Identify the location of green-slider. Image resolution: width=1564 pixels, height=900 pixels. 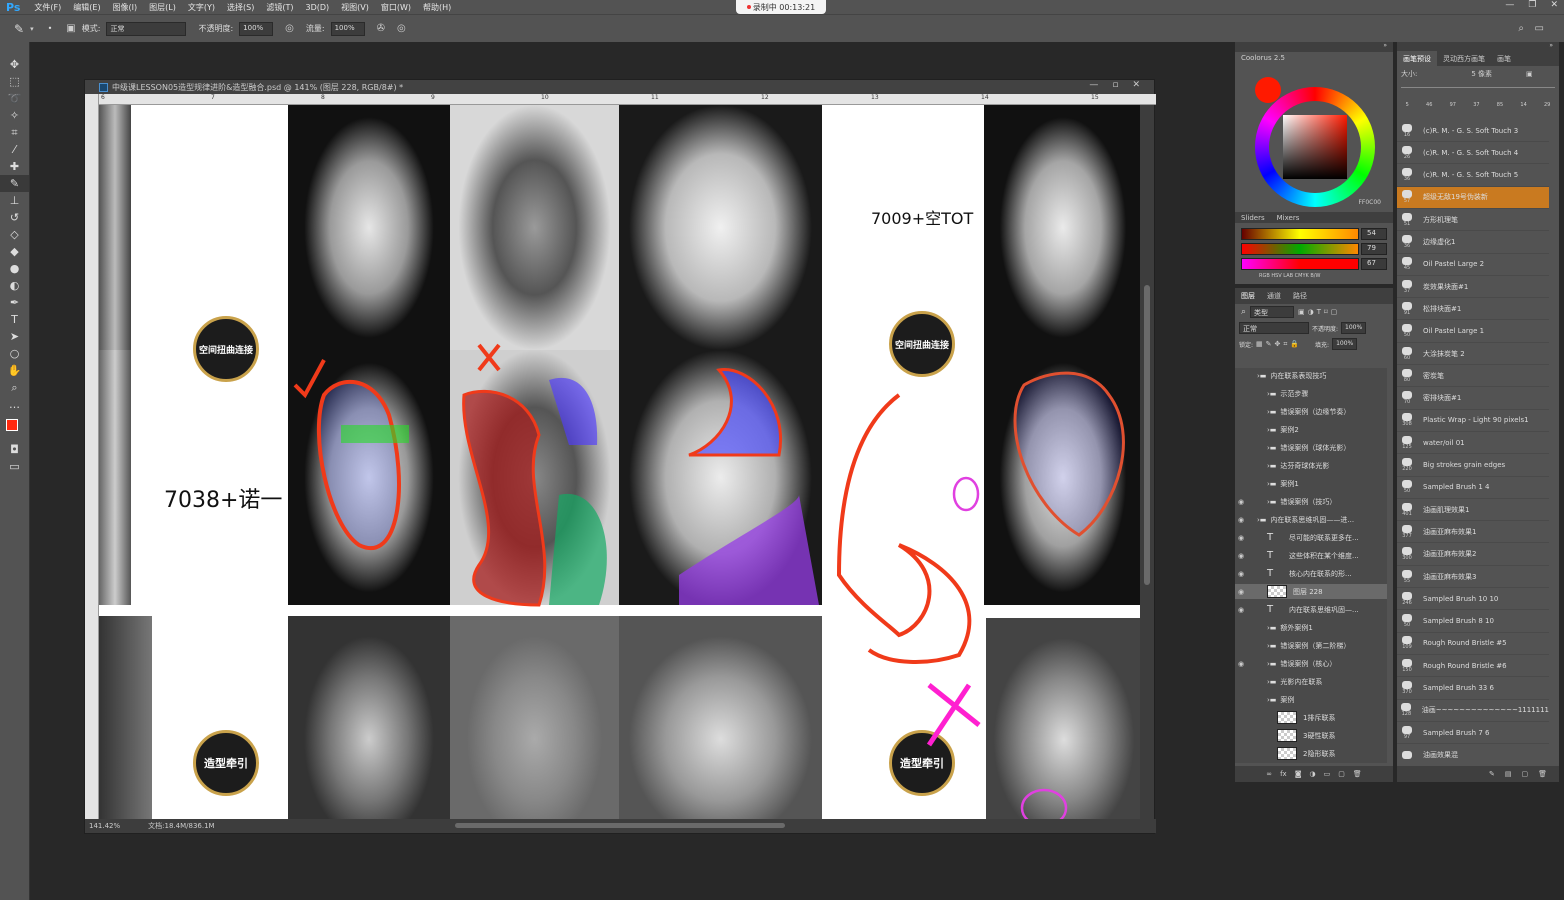
(1300, 249).